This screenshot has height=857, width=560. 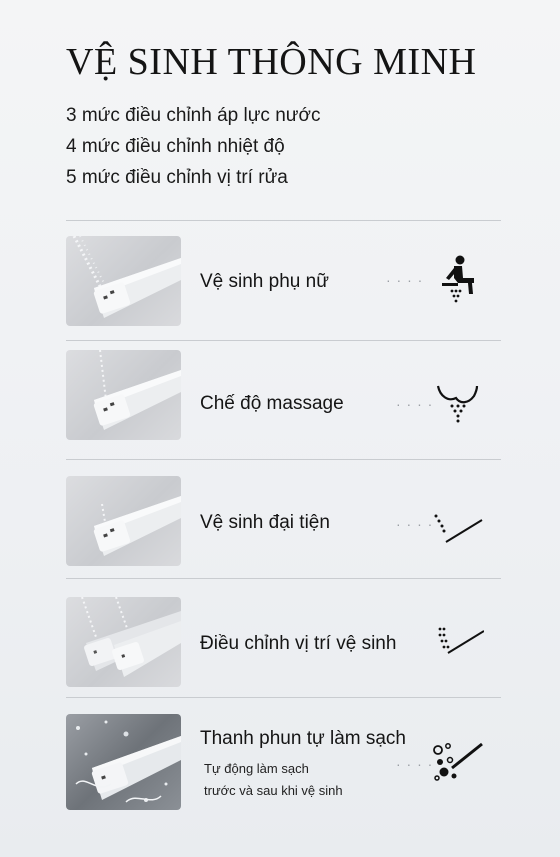 I want to click on spec-item: 5 mức điều chỉnh vị trí rửa, so click(x=177, y=177).